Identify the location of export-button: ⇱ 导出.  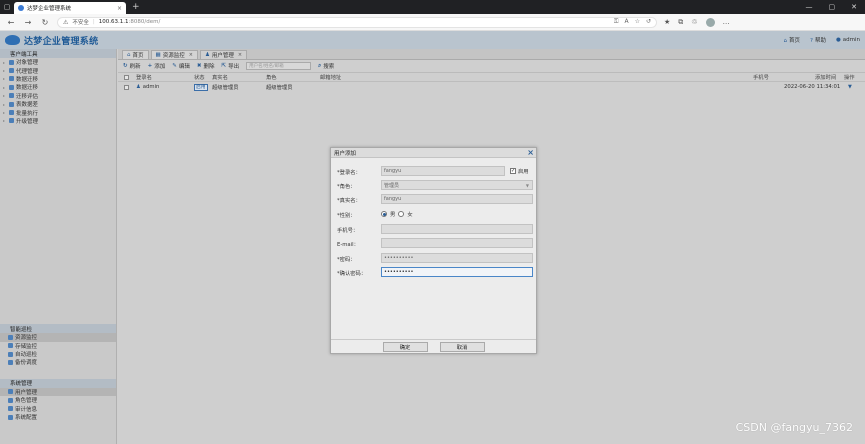
(231, 66).